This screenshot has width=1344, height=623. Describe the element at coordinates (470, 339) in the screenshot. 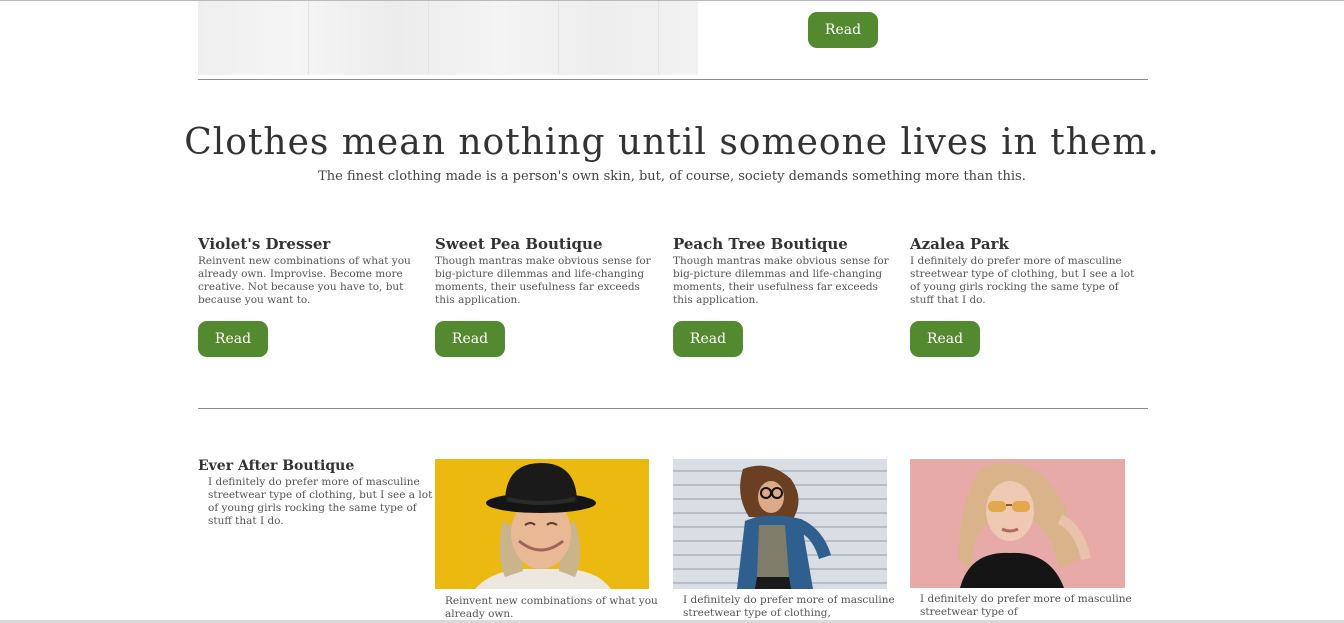

I see `read-button-sweet-pea-boutique: Read` at that location.